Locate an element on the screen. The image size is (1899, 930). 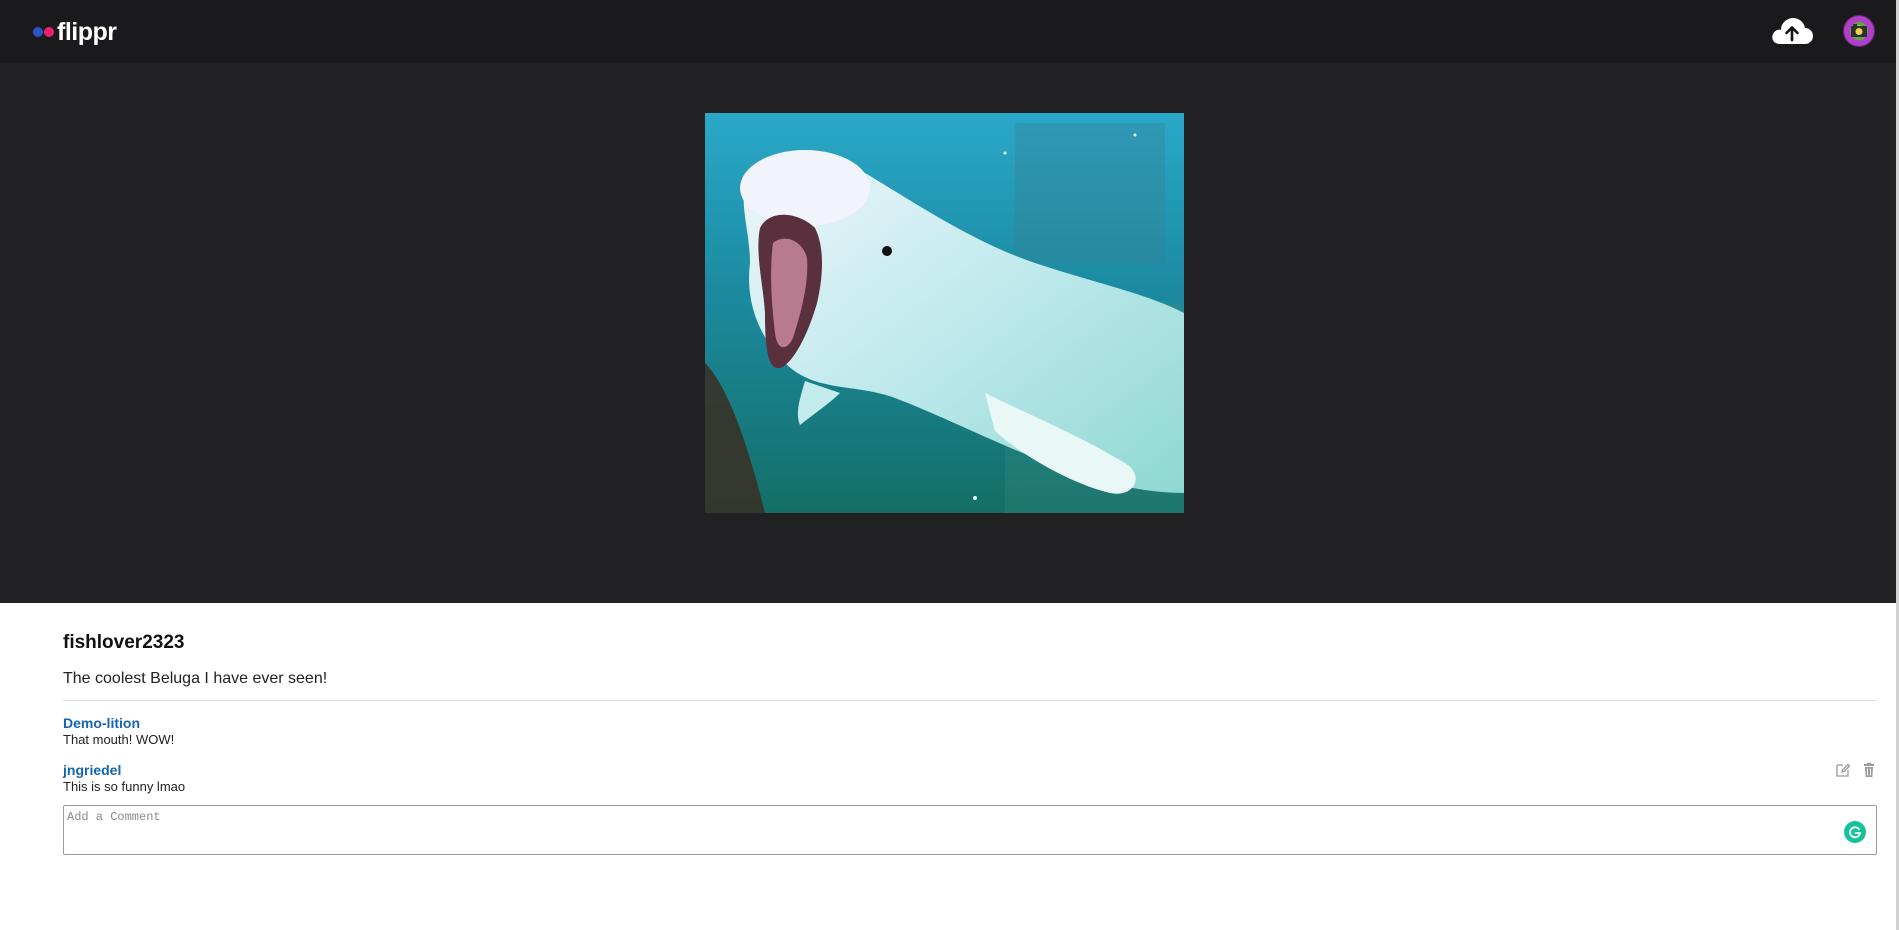
top-nav-bar: flippr is located at coordinates (948, 31).